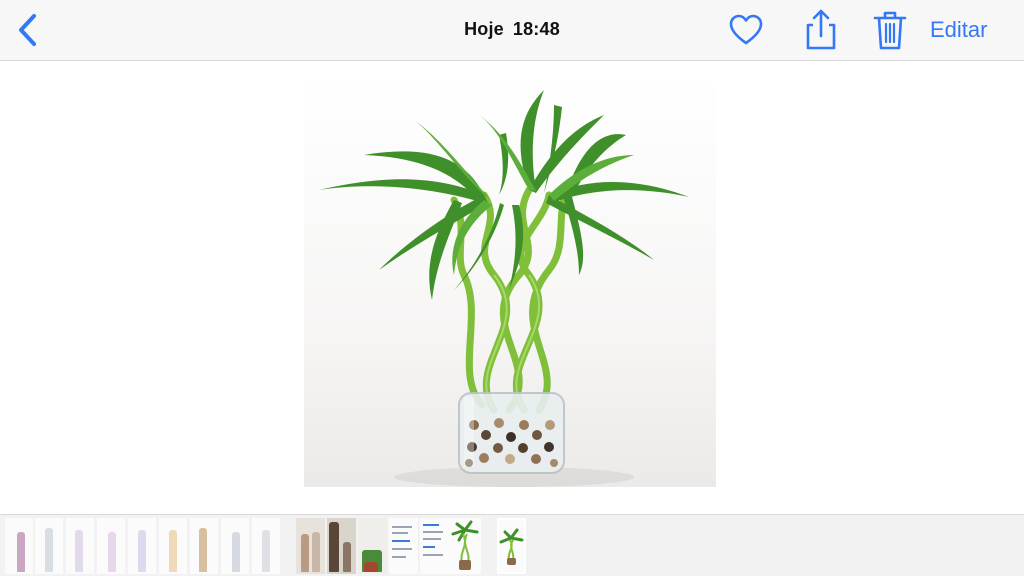 Image resolution: width=1024 pixels, height=576 pixels. I want to click on share-icon, so click(821, 29).